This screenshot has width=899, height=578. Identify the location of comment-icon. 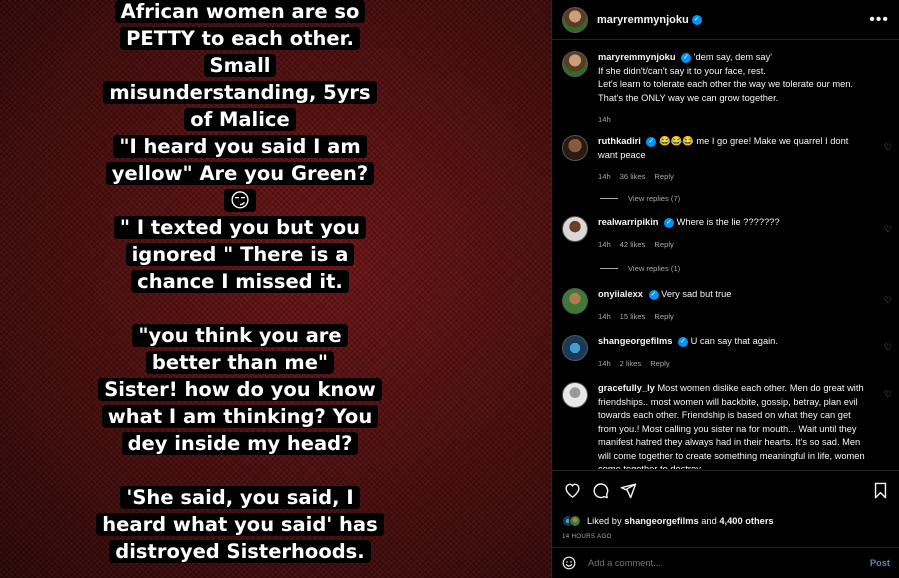
(600, 490).